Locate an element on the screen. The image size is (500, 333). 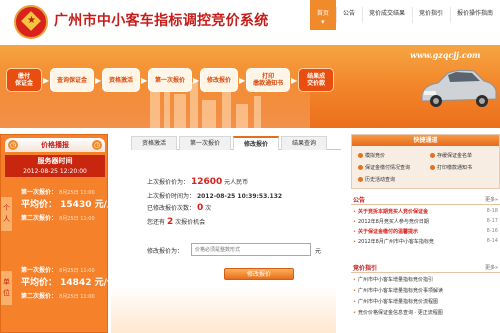
notice-more-link: 更多» is located at coordinates (491, 199).